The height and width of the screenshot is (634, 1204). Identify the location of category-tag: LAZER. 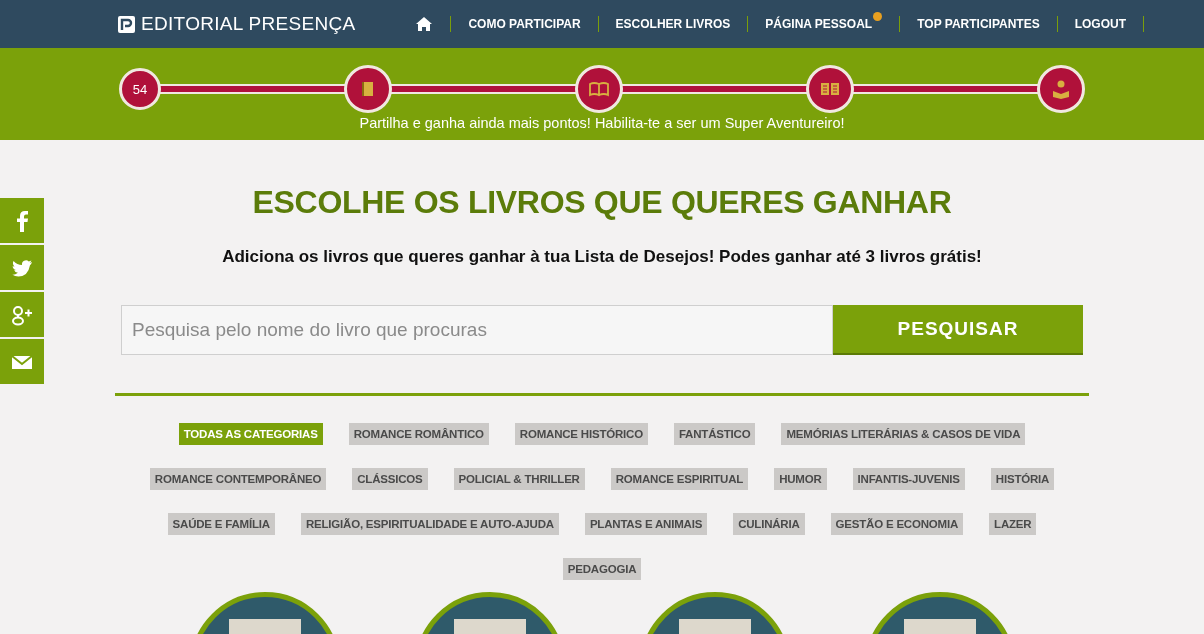
(1013, 524).